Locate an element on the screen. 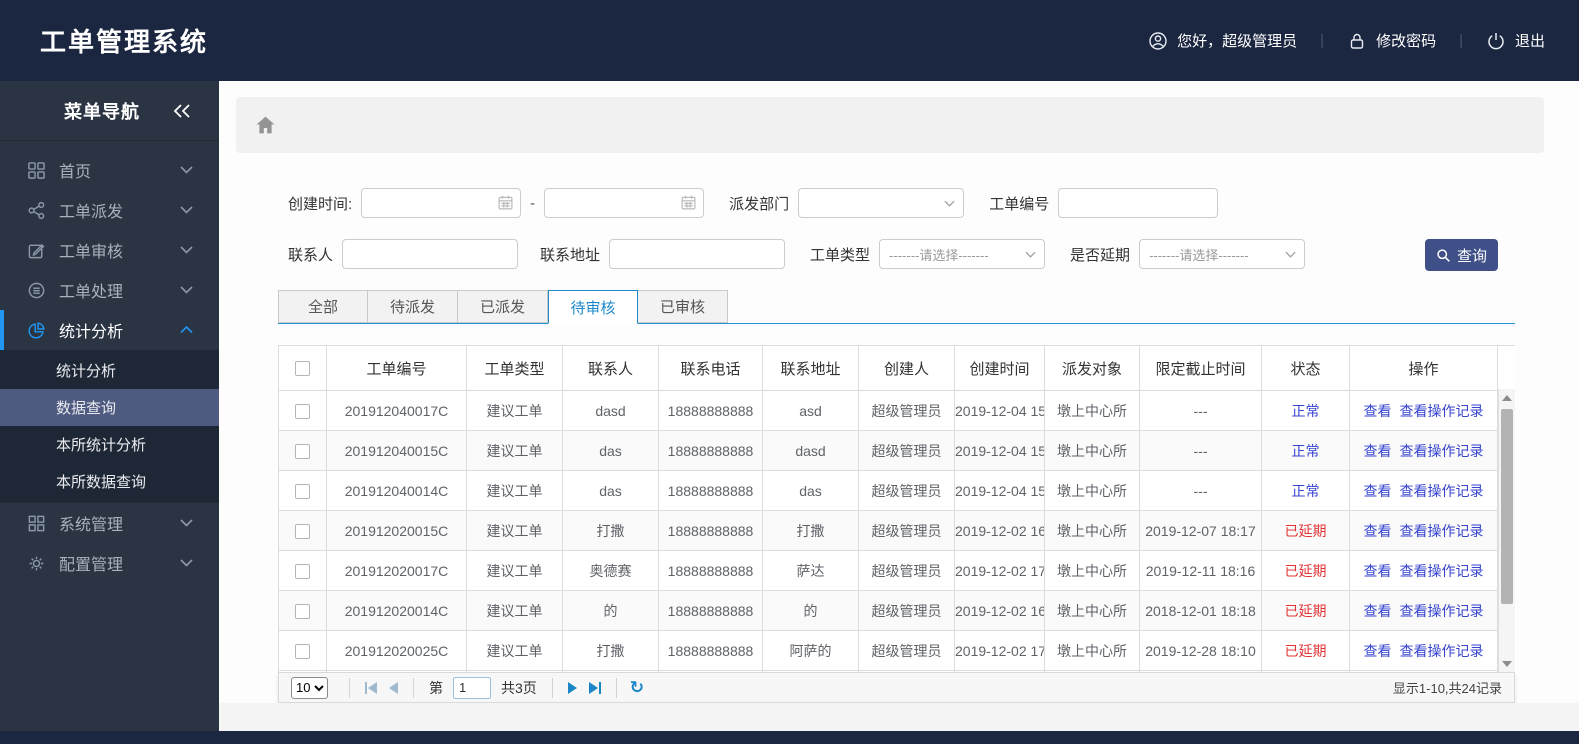 The width and height of the screenshot is (1579, 744). sidebar-item-config: 配置管理 is located at coordinates (109, 563).